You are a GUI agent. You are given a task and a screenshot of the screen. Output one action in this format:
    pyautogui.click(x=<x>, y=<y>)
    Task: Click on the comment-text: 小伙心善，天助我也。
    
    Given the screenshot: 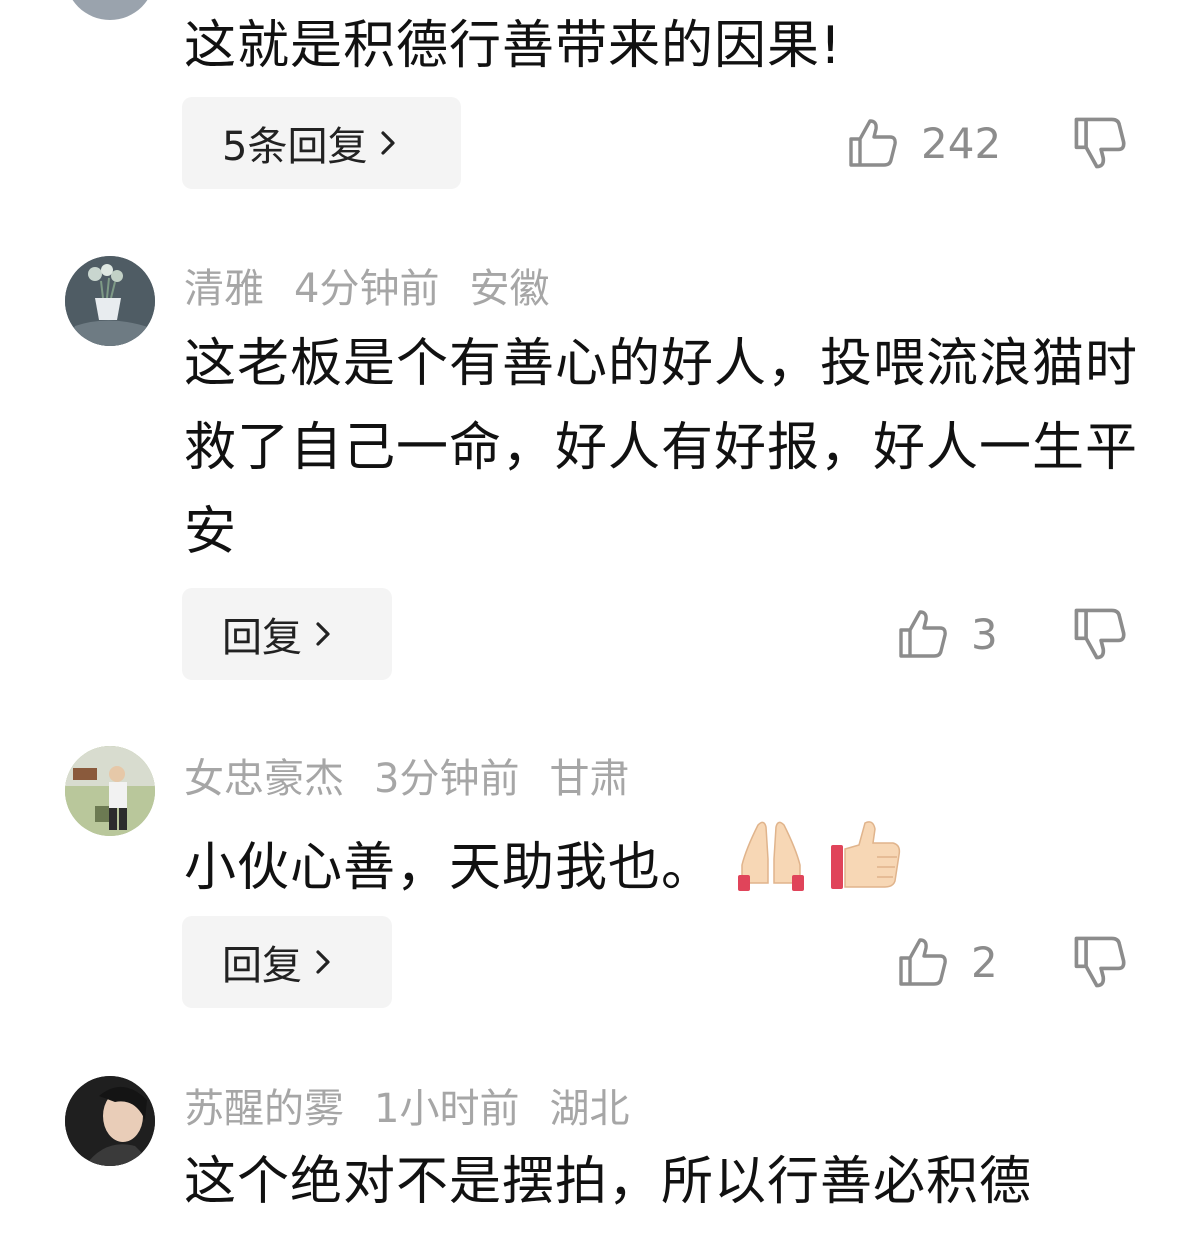 What is the action you would take?
    pyautogui.click(x=671, y=862)
    